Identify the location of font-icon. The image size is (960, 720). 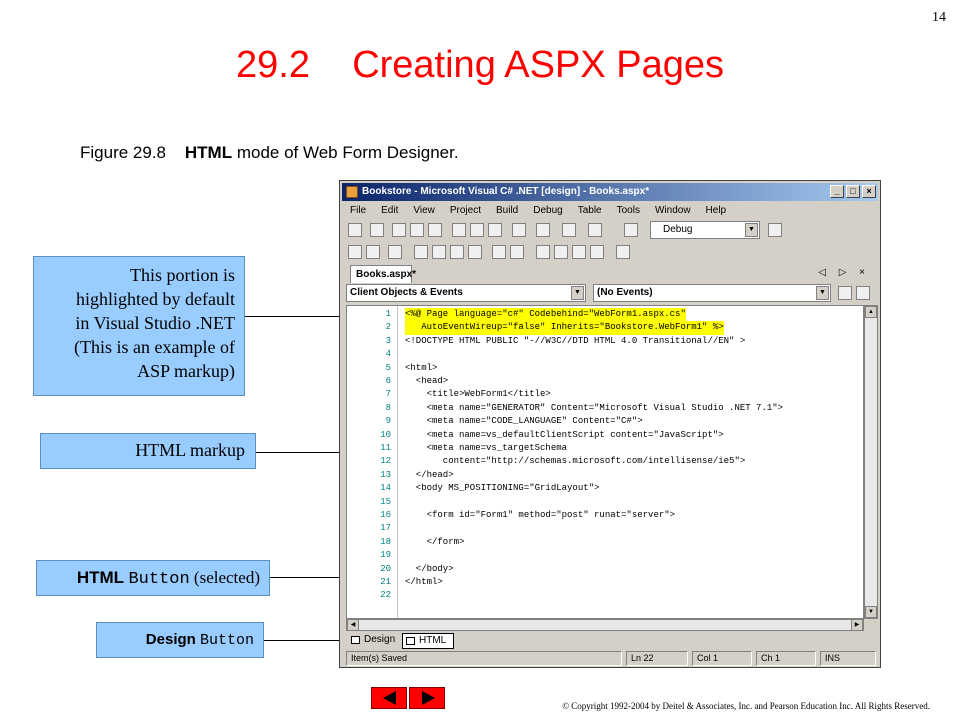
(457, 252).